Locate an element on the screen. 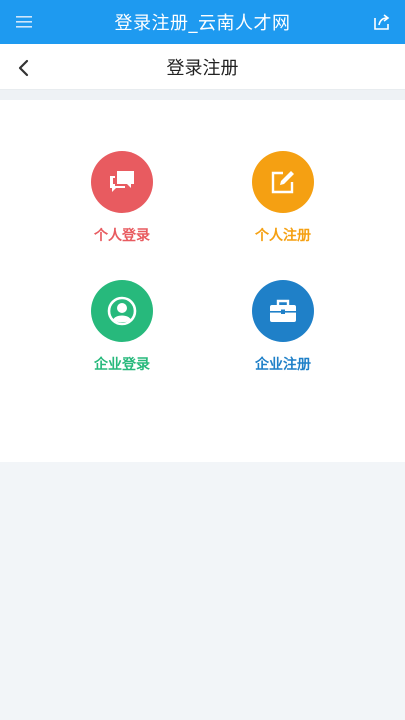 Image resolution: width=405 pixels, height=720 pixels. company-register-label: 企业注册 is located at coordinates (283, 365).